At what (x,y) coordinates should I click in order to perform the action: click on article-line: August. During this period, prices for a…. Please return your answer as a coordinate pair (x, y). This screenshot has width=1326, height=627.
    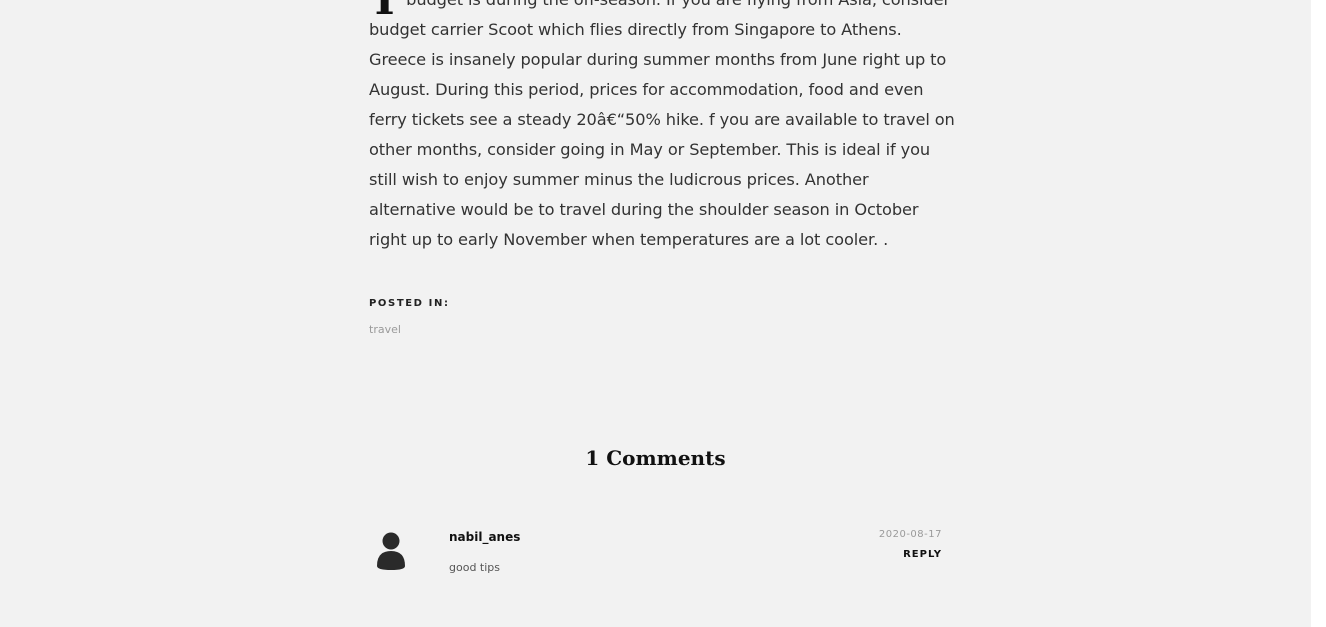
    Looking at the image, I should click on (646, 89).